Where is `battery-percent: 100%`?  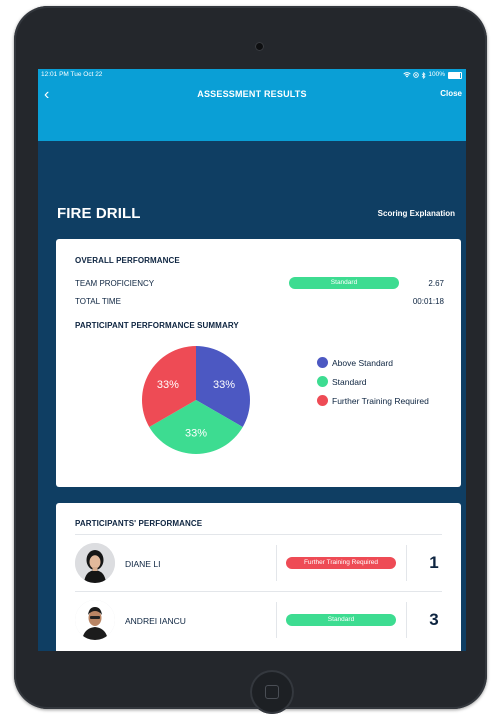
battery-percent: 100% is located at coordinates (436, 74).